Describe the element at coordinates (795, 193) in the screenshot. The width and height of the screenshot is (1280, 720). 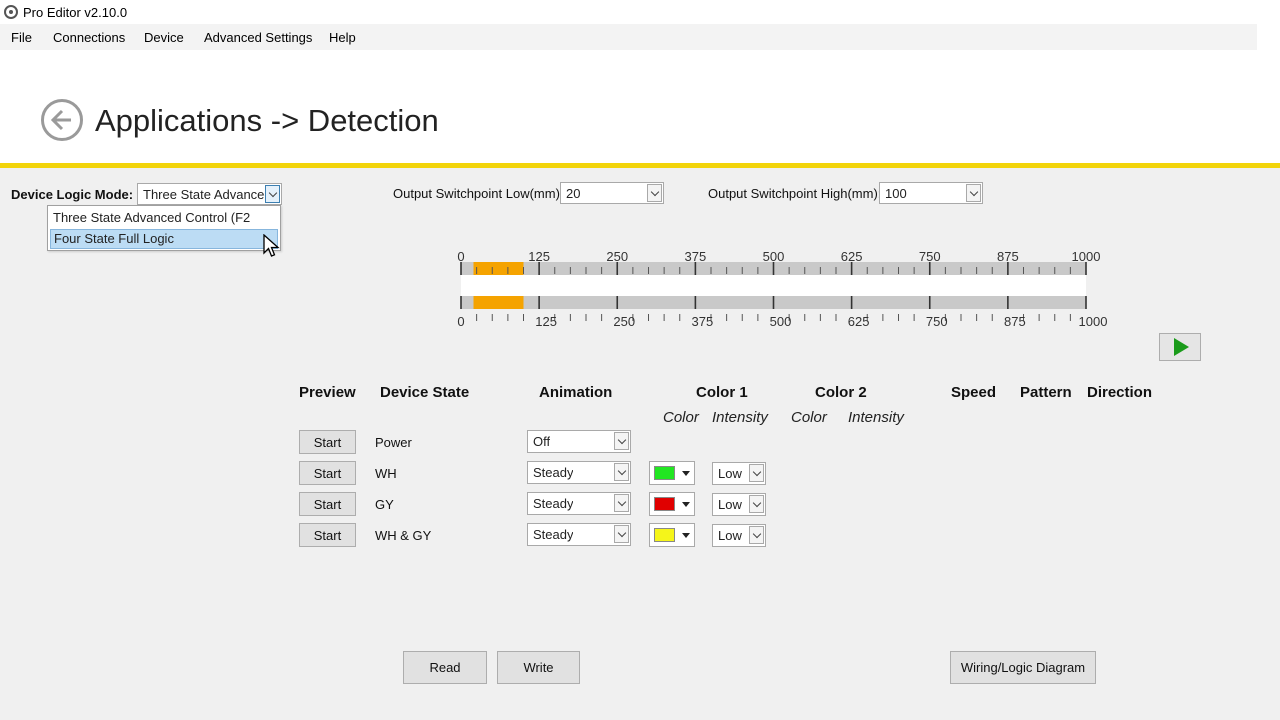
I see `switchpoint-high-label: Output Switchpoint High(mm):` at that location.